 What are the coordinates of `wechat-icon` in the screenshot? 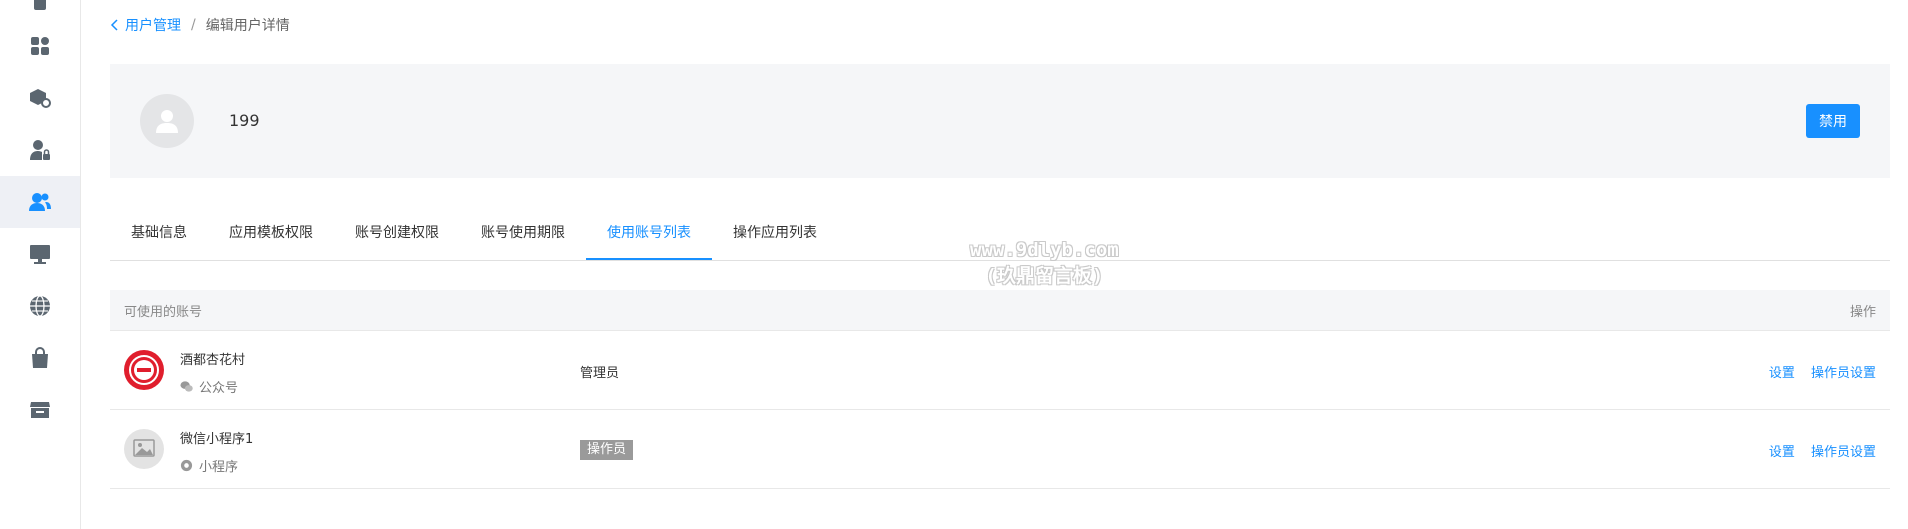 It's located at (186, 386).